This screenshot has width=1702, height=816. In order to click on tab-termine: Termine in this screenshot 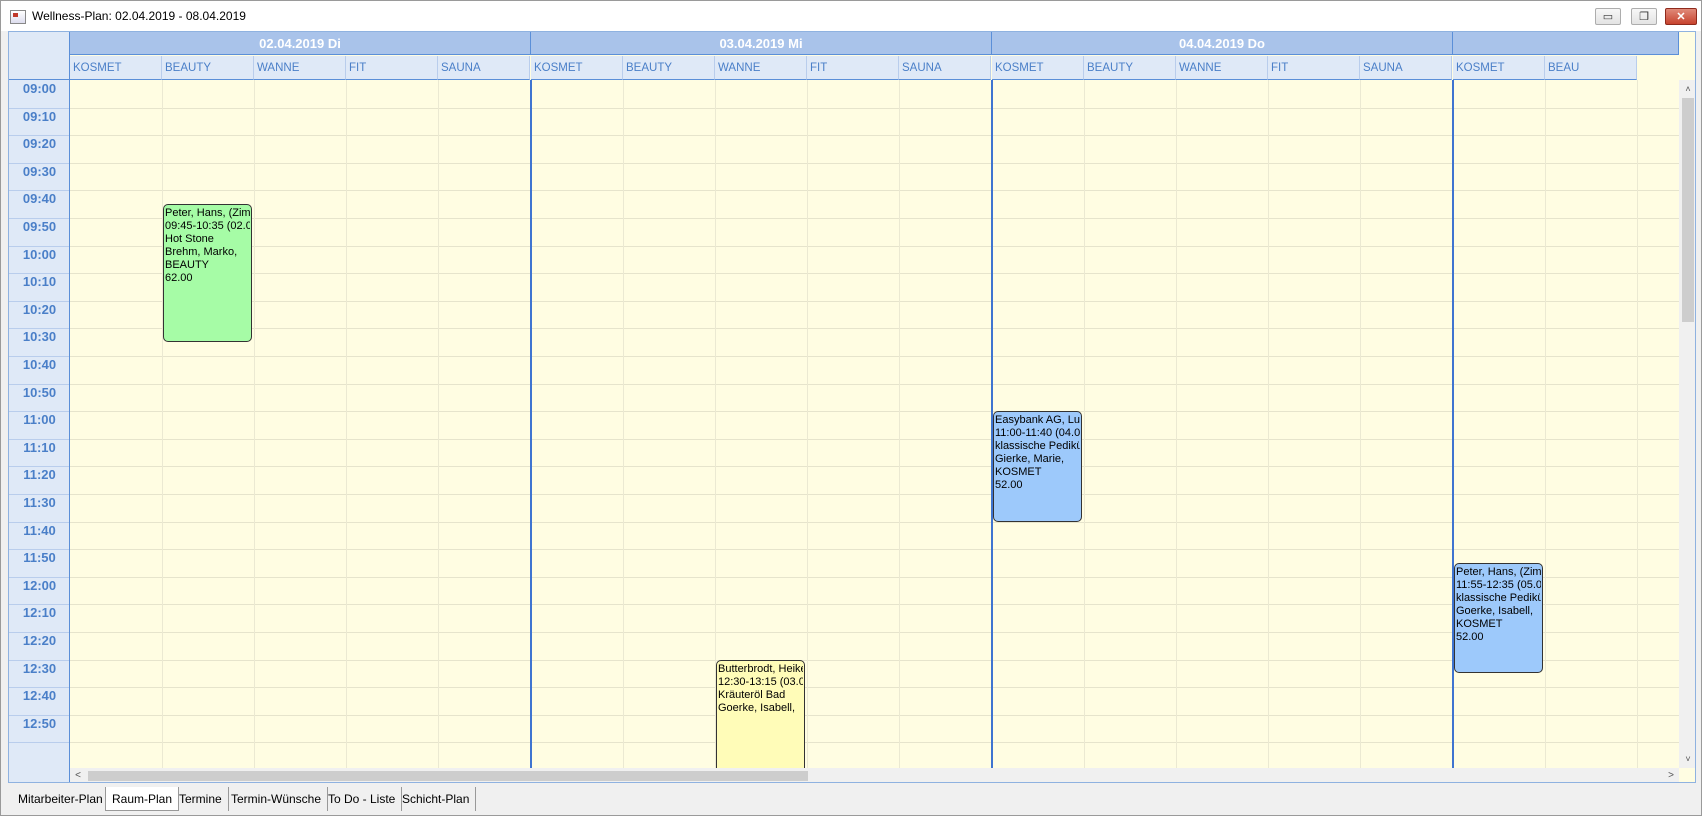, I will do `click(201, 799)`.